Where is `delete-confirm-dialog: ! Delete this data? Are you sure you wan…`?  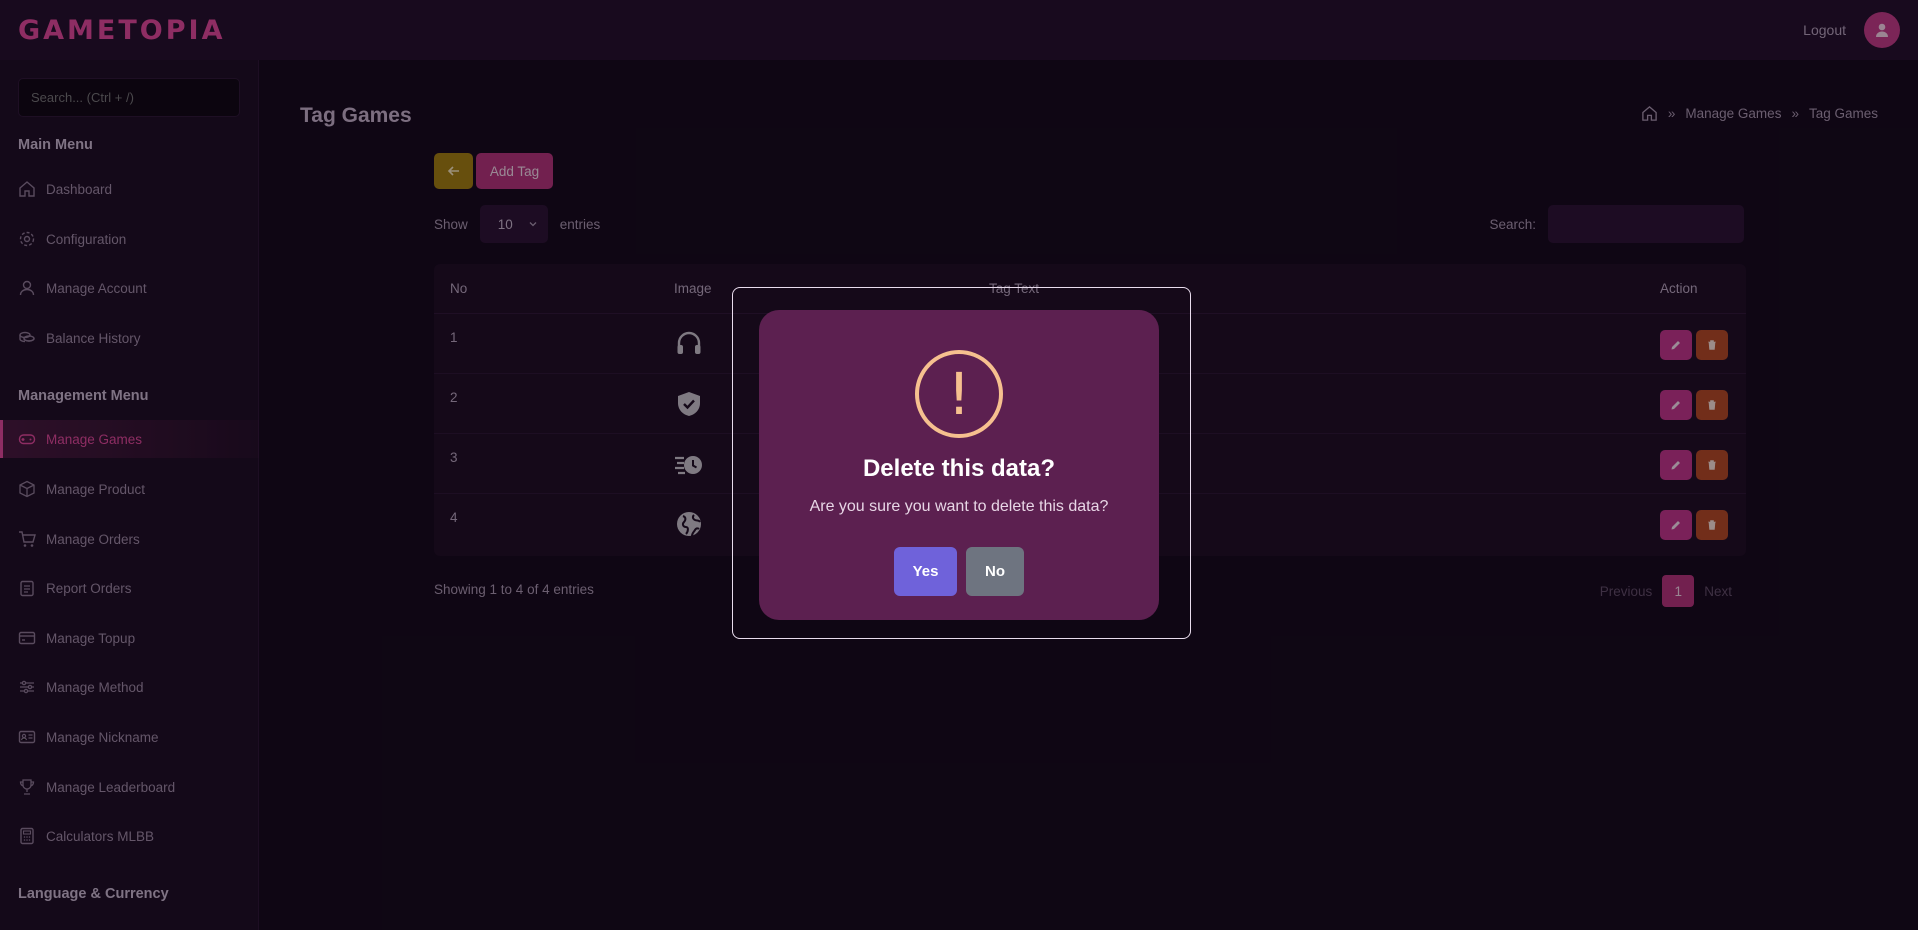 delete-confirm-dialog: ! Delete this data? Are you sure you wan… is located at coordinates (959, 465).